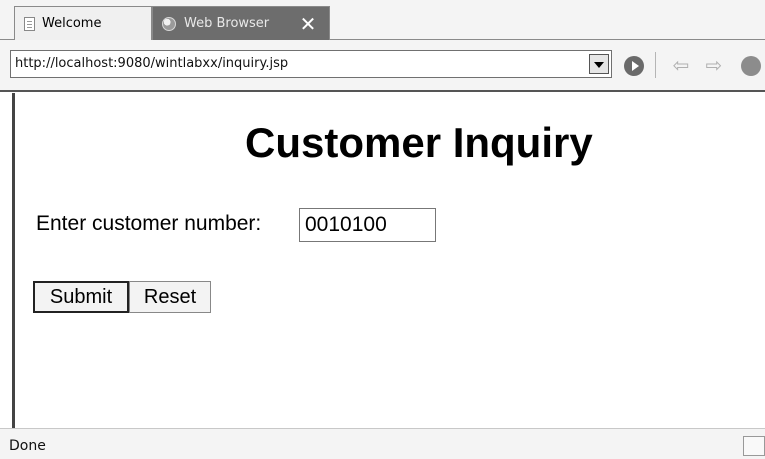 This screenshot has width=765, height=459. What do you see at coordinates (599, 64) in the screenshot?
I see `url-history-dropdown-icon` at bounding box center [599, 64].